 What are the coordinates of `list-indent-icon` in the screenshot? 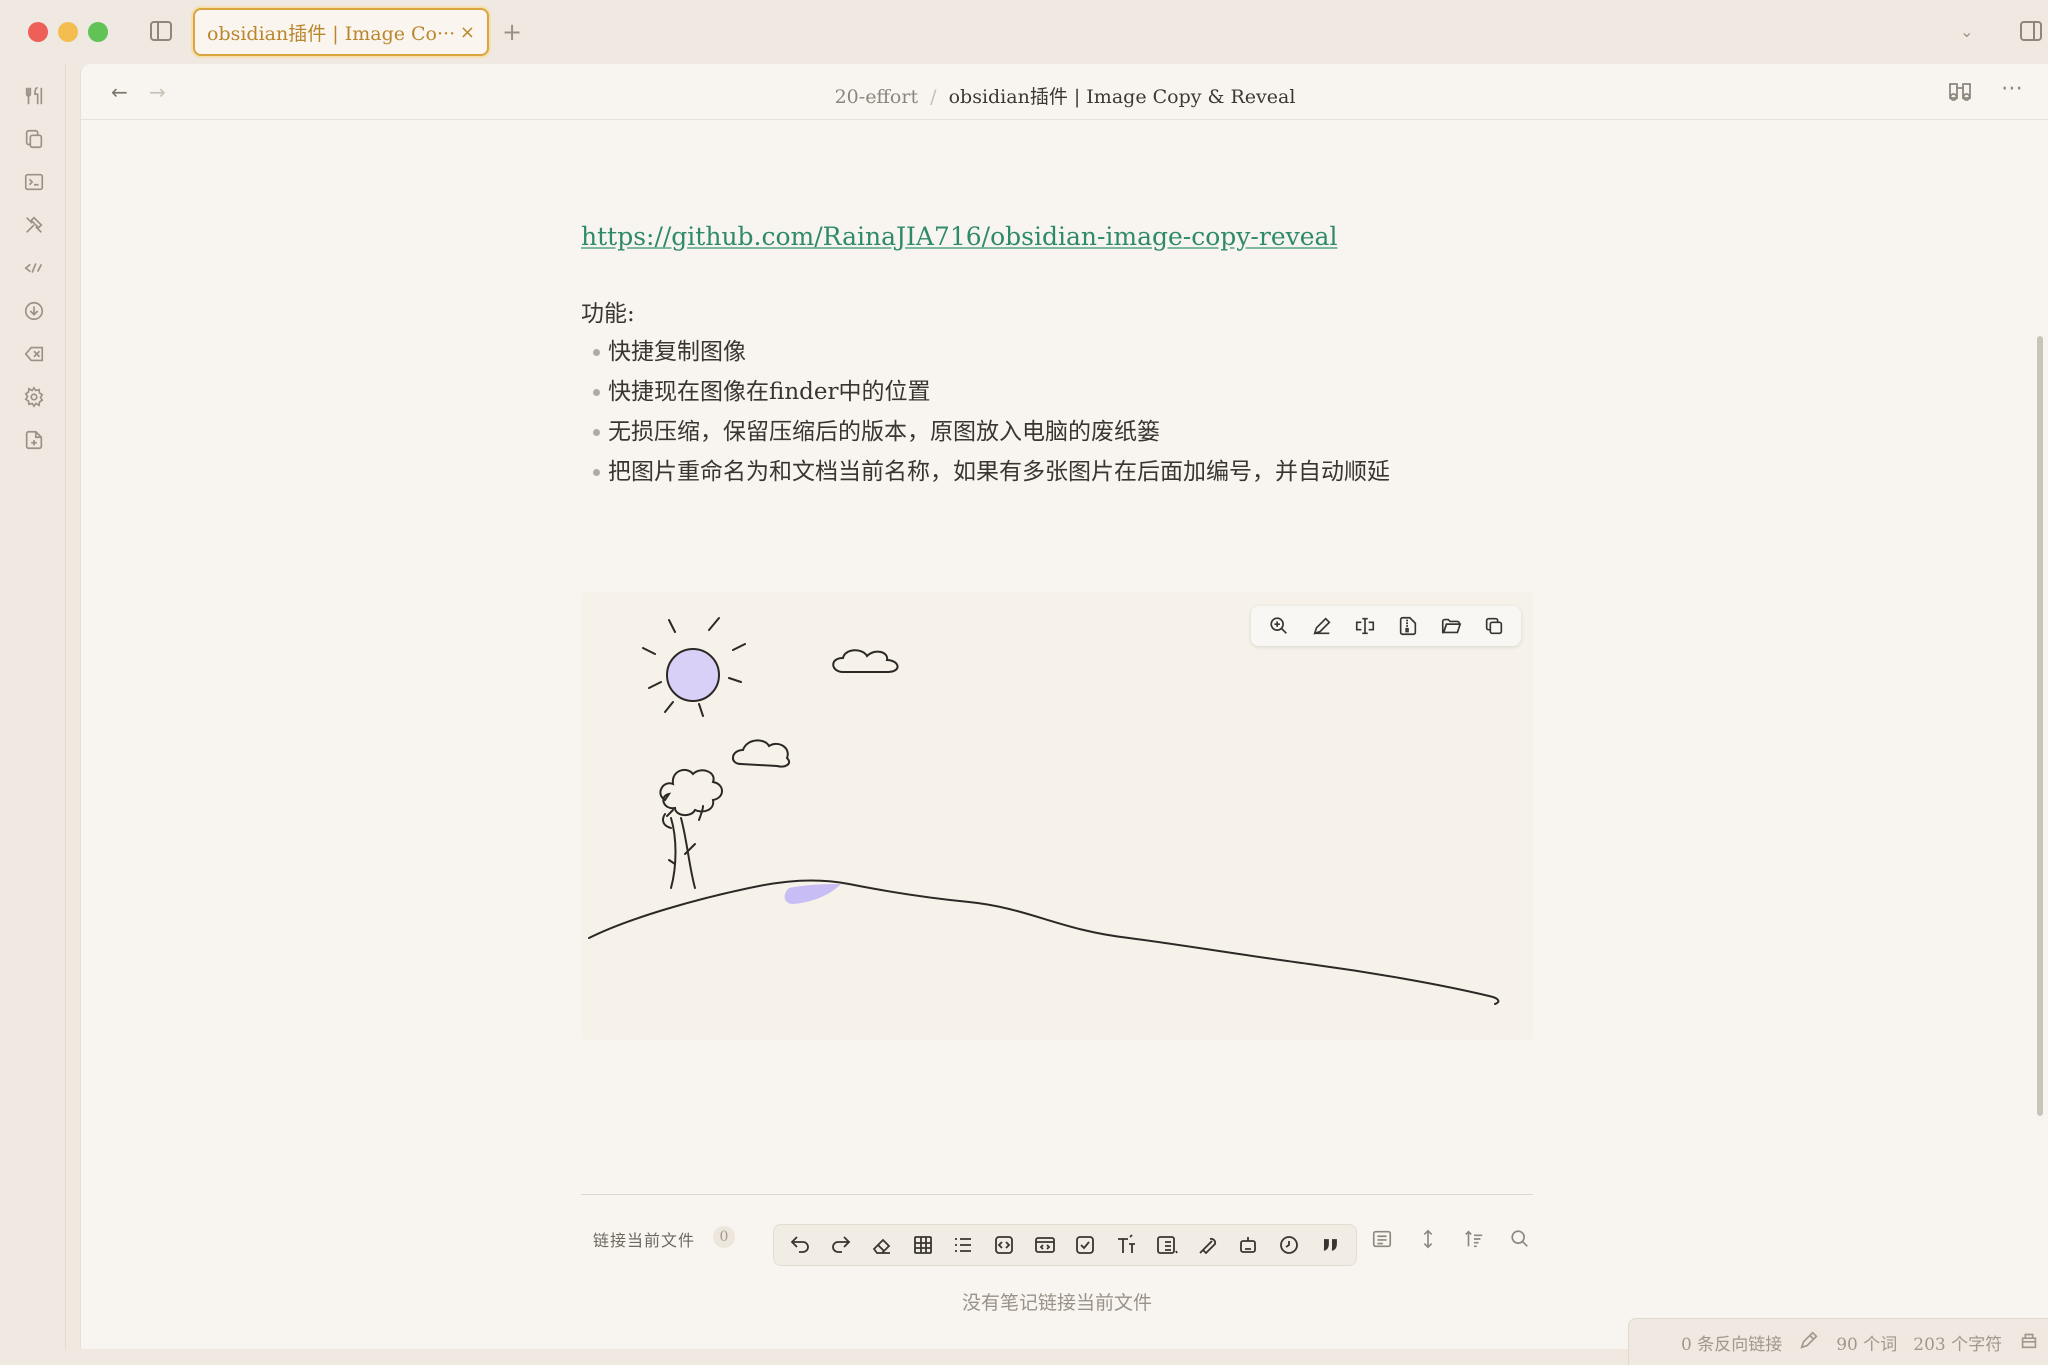 It's located at (963, 1245).